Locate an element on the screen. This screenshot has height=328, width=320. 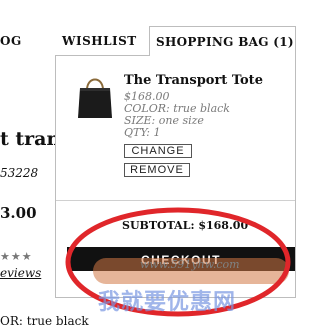
item-name: The Transport Tote is located at coordinates (193, 80).